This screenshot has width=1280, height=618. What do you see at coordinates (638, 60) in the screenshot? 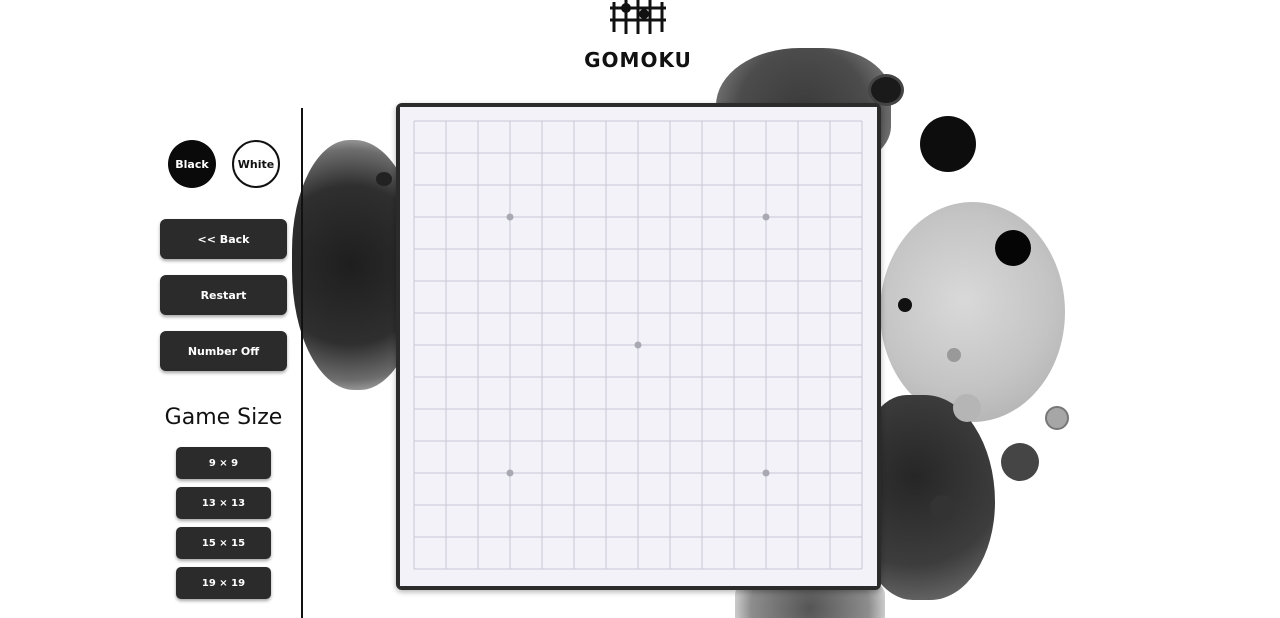
I see `app-title: GOMOKU` at bounding box center [638, 60].